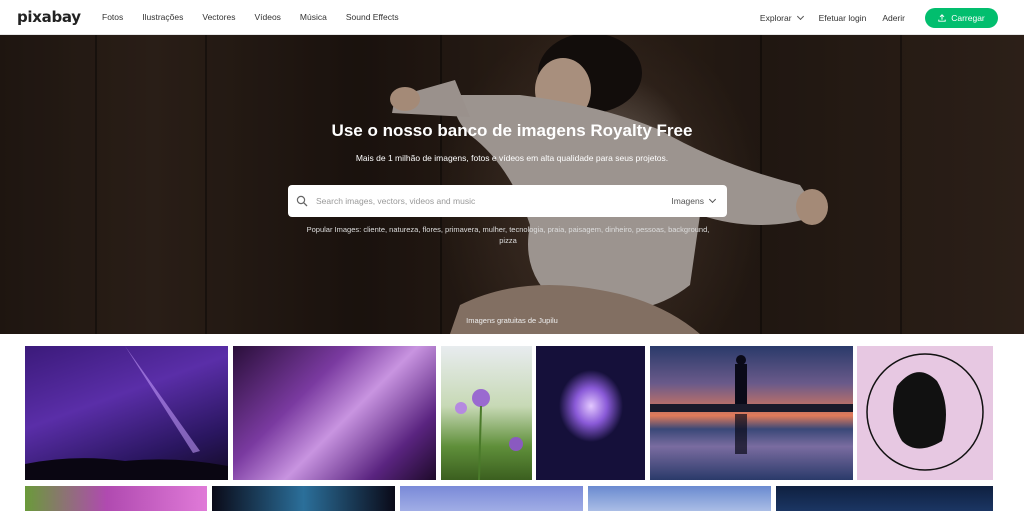  Describe the element at coordinates (590, 413) in the screenshot. I see `gallery-image-jellyfish` at that location.